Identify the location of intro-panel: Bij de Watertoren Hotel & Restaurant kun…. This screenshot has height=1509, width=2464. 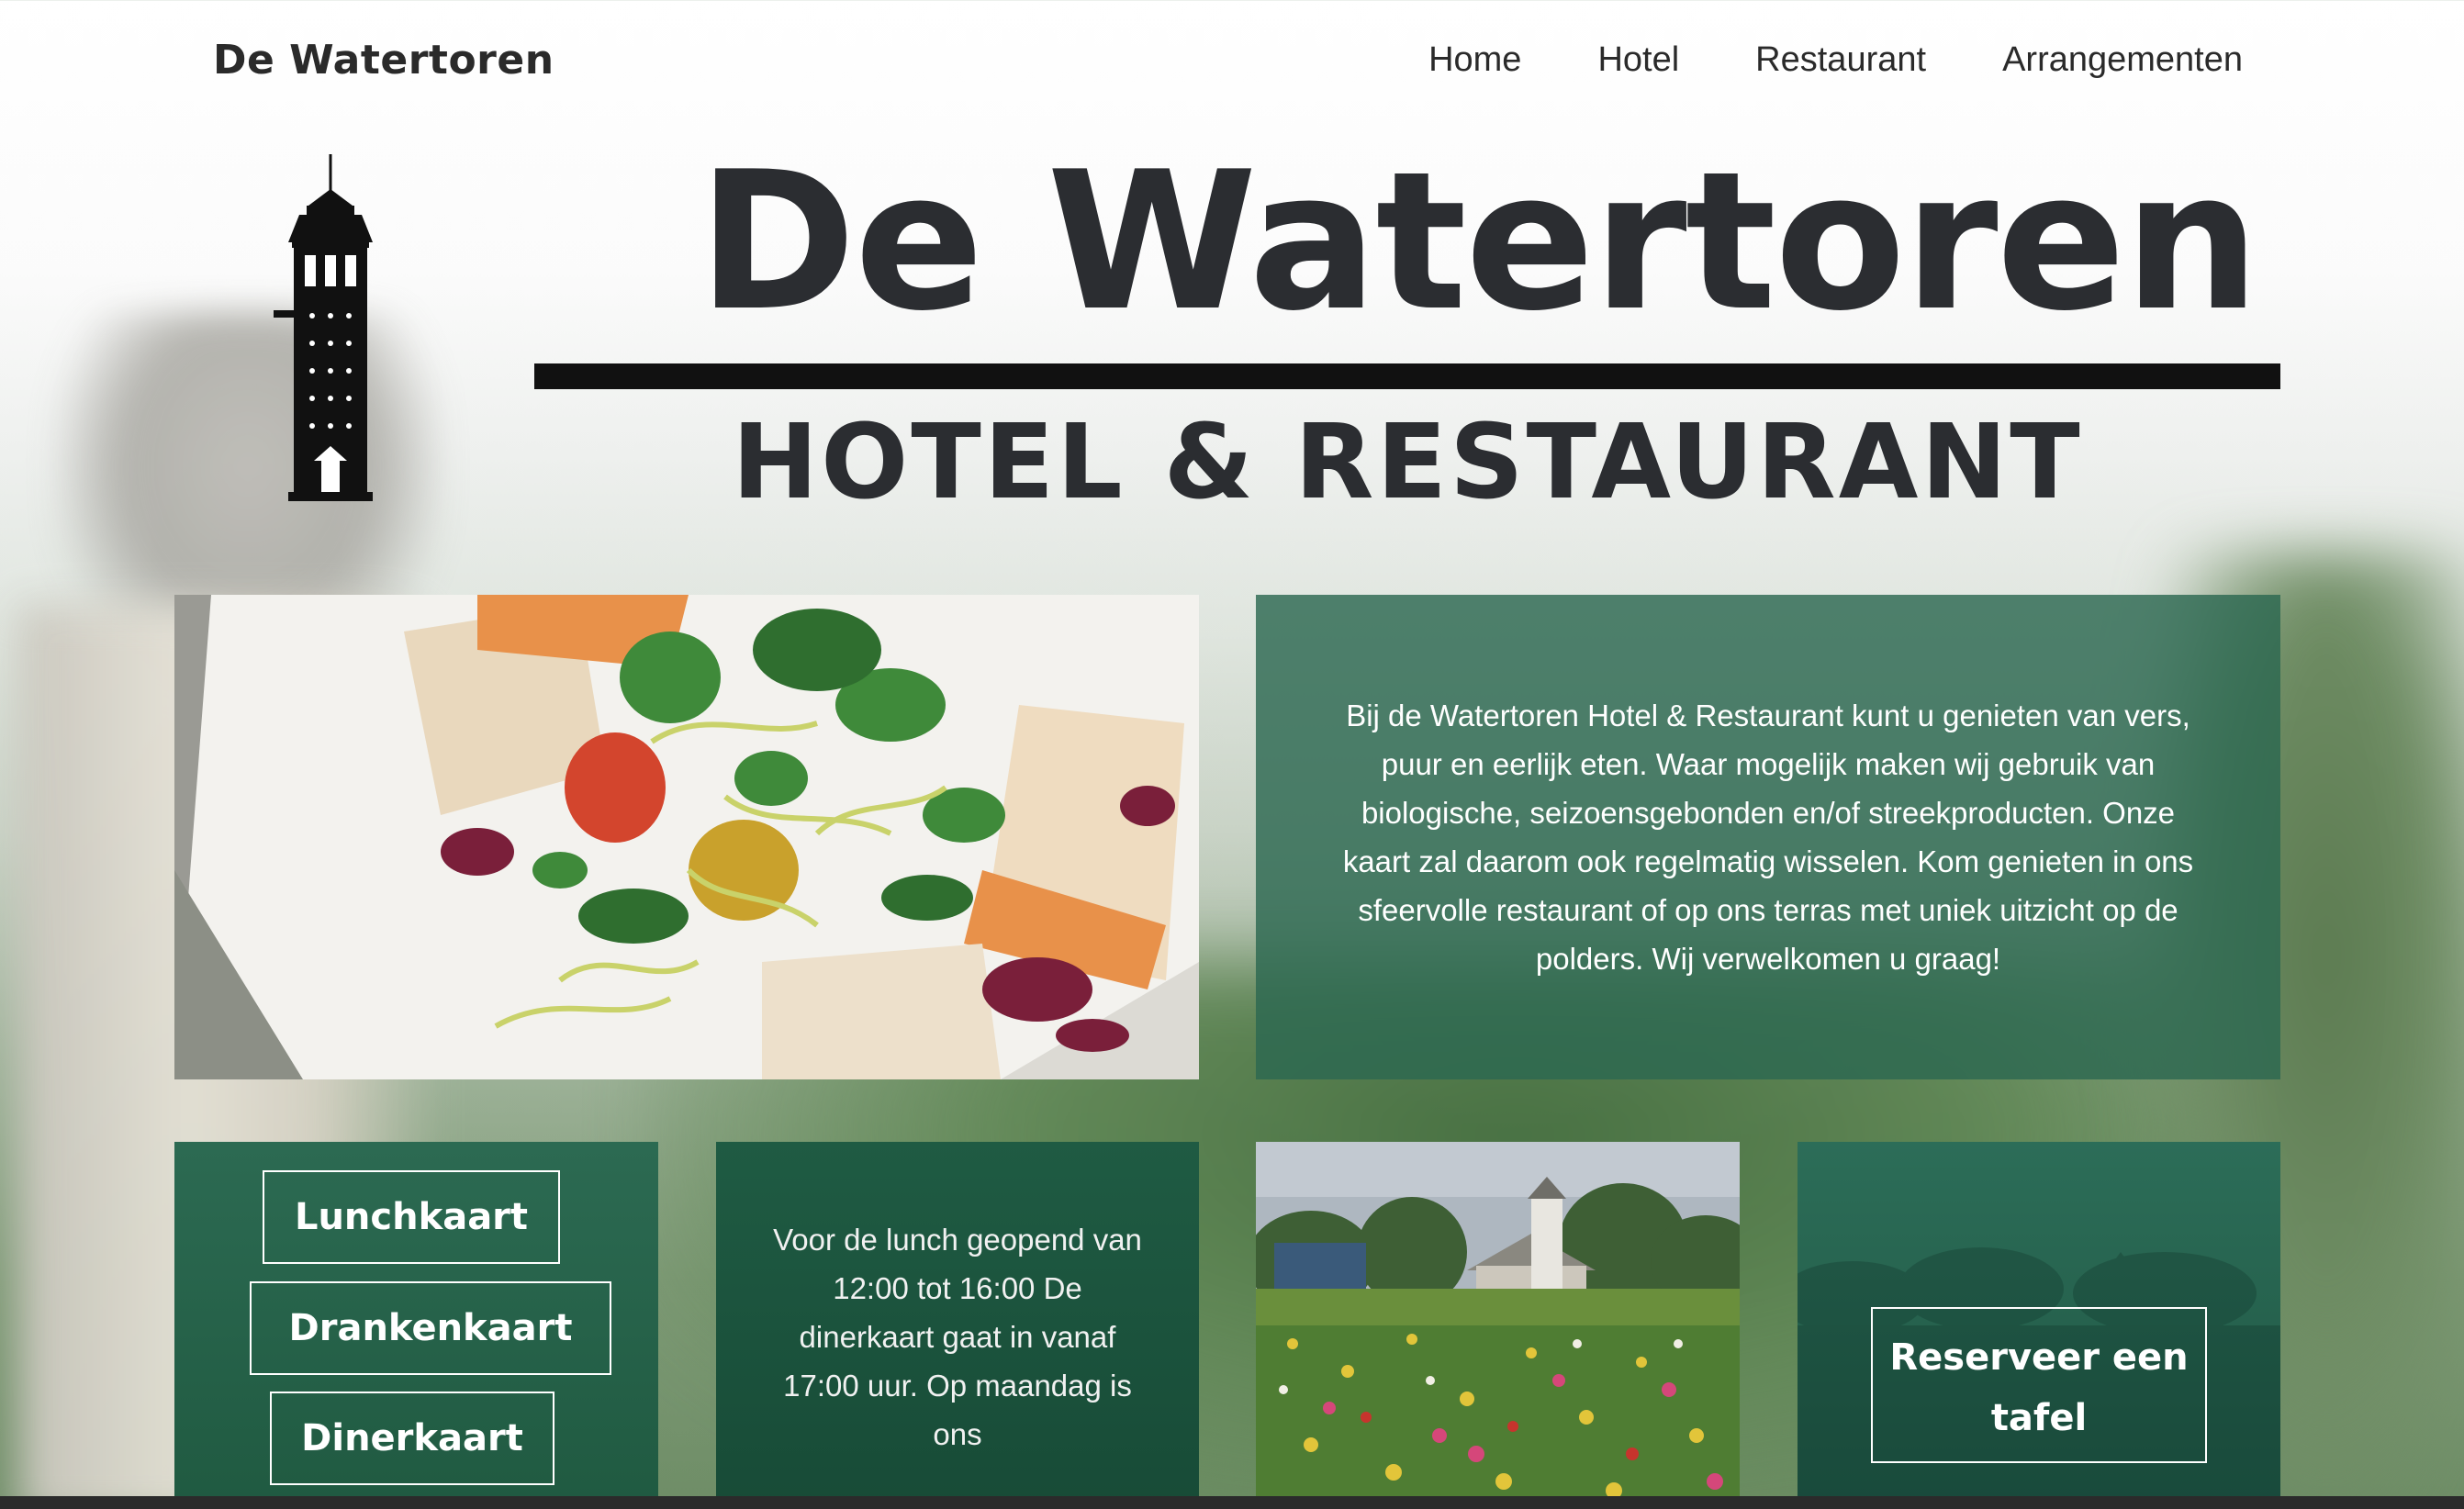
(1768, 837).